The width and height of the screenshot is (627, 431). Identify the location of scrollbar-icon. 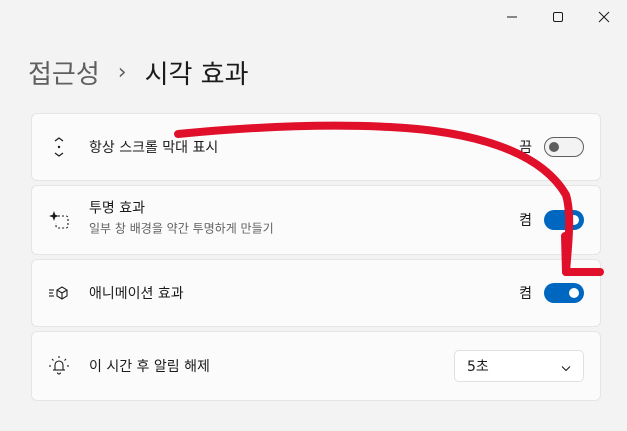
(59, 147).